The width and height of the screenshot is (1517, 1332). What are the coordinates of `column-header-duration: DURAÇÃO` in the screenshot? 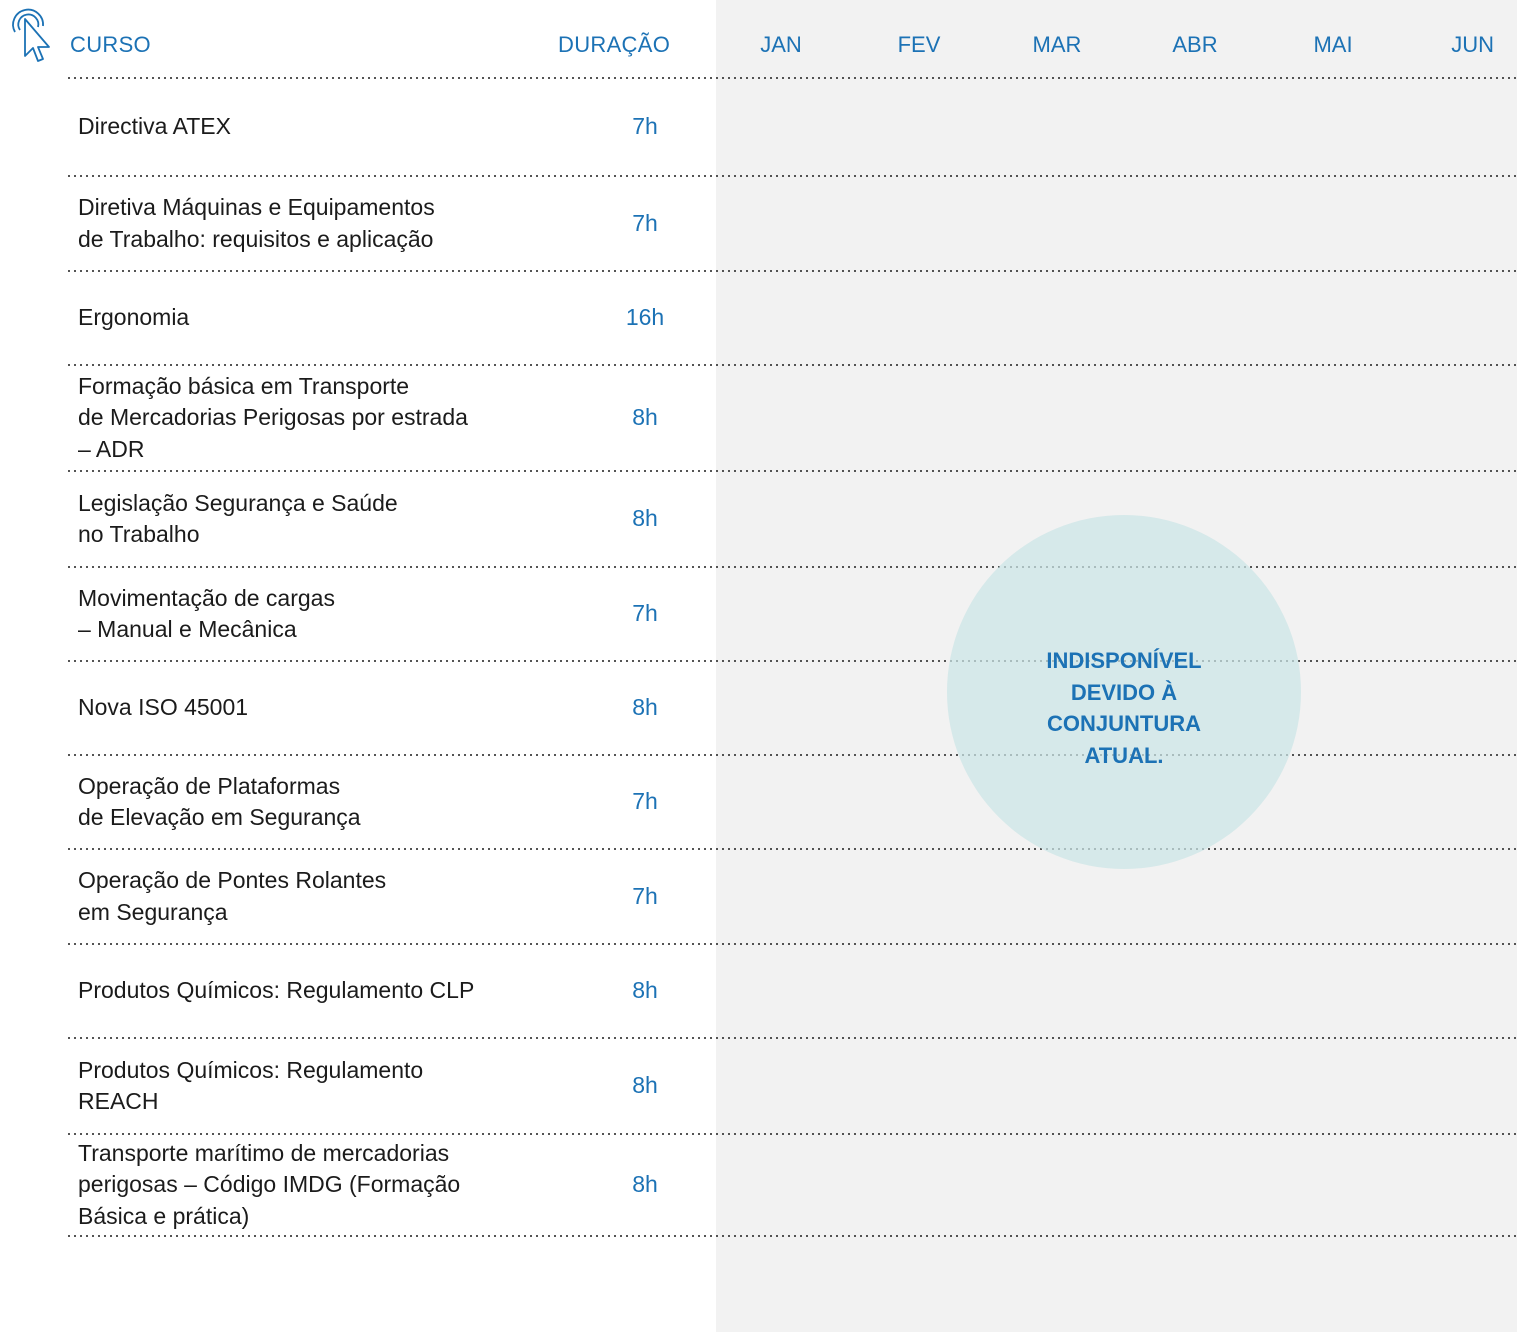 It's located at (614, 44).